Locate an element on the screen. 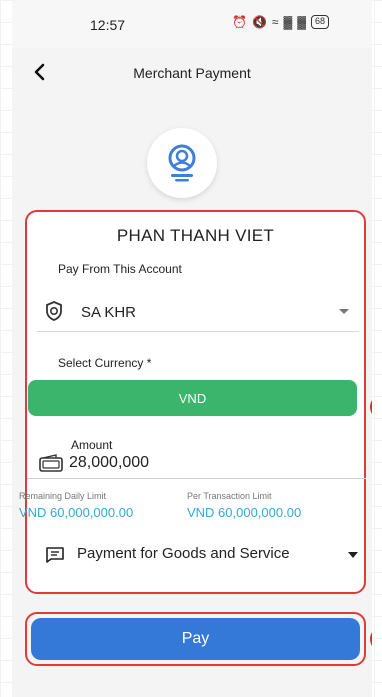  status-time: 12:57 is located at coordinates (108, 25).